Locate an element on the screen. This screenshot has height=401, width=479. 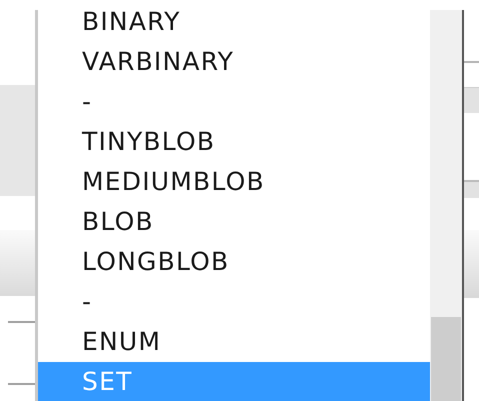
dropdown-item: BLOB is located at coordinates (234, 222).